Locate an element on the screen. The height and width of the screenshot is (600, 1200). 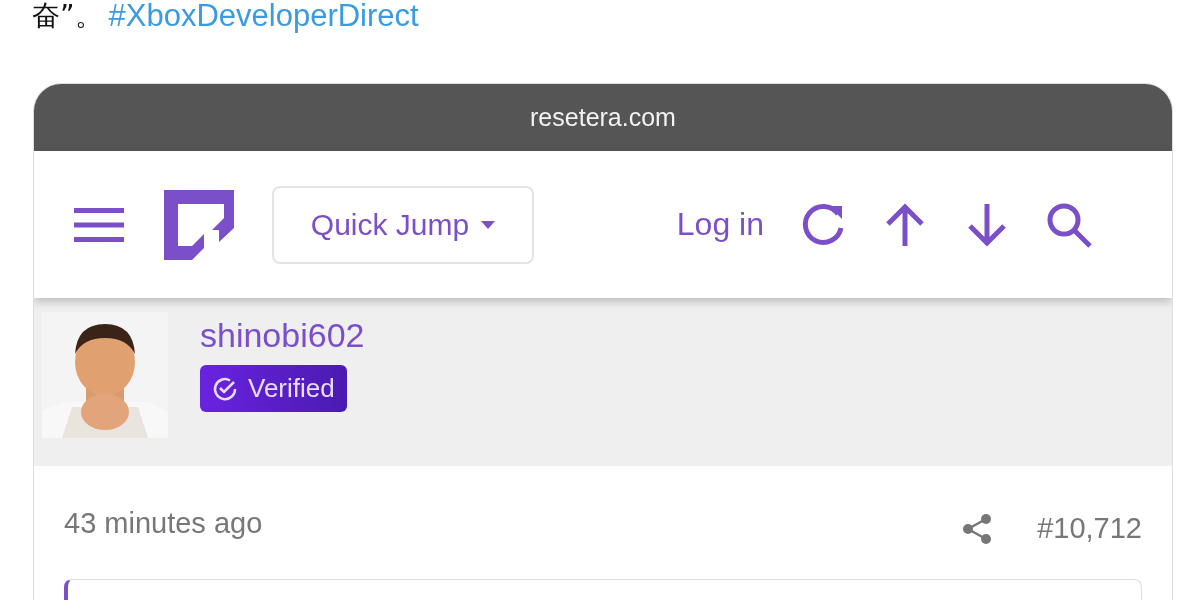
refresh-icon is located at coordinates (823, 224).